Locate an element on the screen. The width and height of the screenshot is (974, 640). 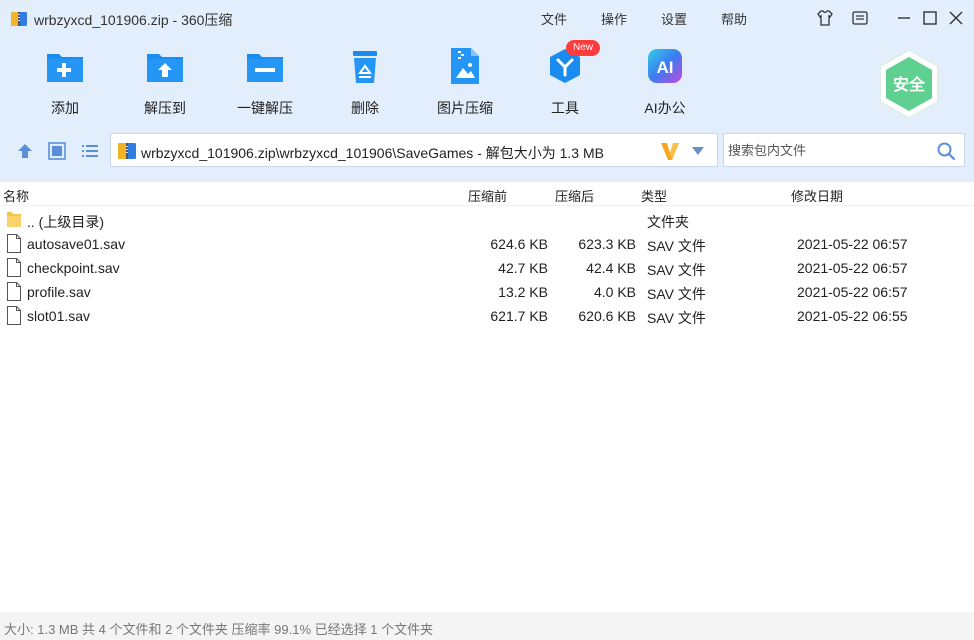
skin-icon is located at coordinates (825, 18).